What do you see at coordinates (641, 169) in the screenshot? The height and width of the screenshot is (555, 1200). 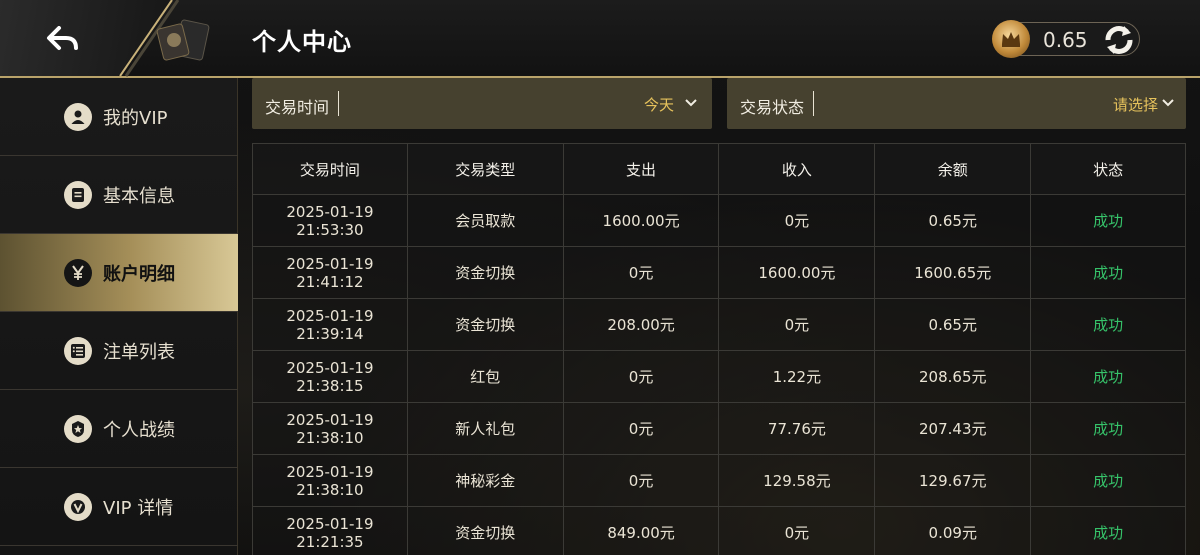 I see `column-header: 支出` at bounding box center [641, 169].